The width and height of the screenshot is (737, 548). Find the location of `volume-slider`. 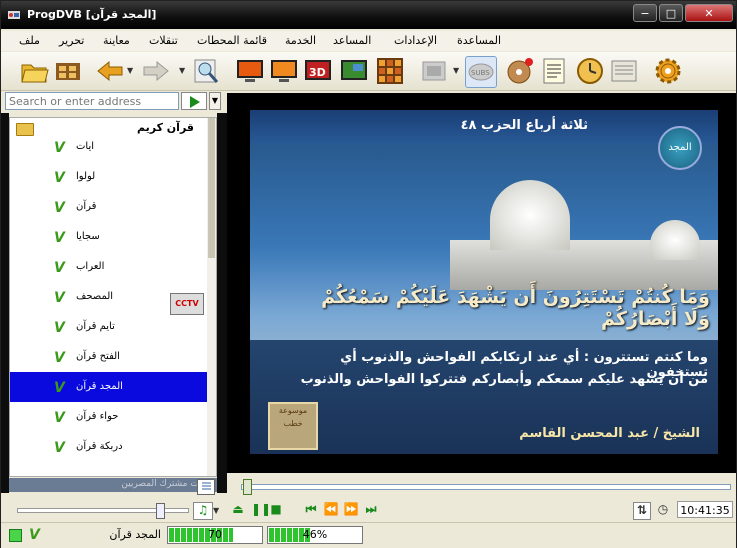

volume-slider is located at coordinates (103, 511).